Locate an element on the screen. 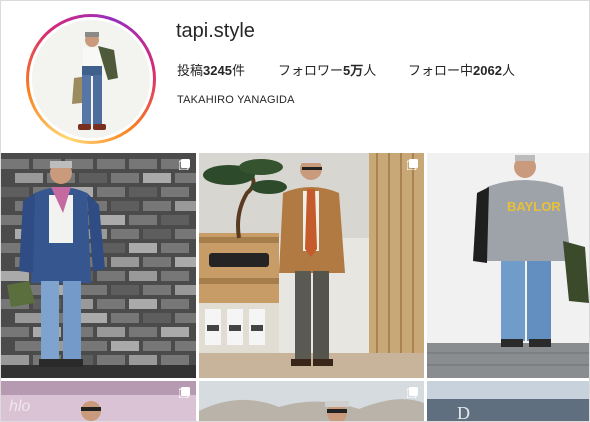 The image size is (590, 422). following-count: フォロー中2062人 is located at coordinates (461, 69).